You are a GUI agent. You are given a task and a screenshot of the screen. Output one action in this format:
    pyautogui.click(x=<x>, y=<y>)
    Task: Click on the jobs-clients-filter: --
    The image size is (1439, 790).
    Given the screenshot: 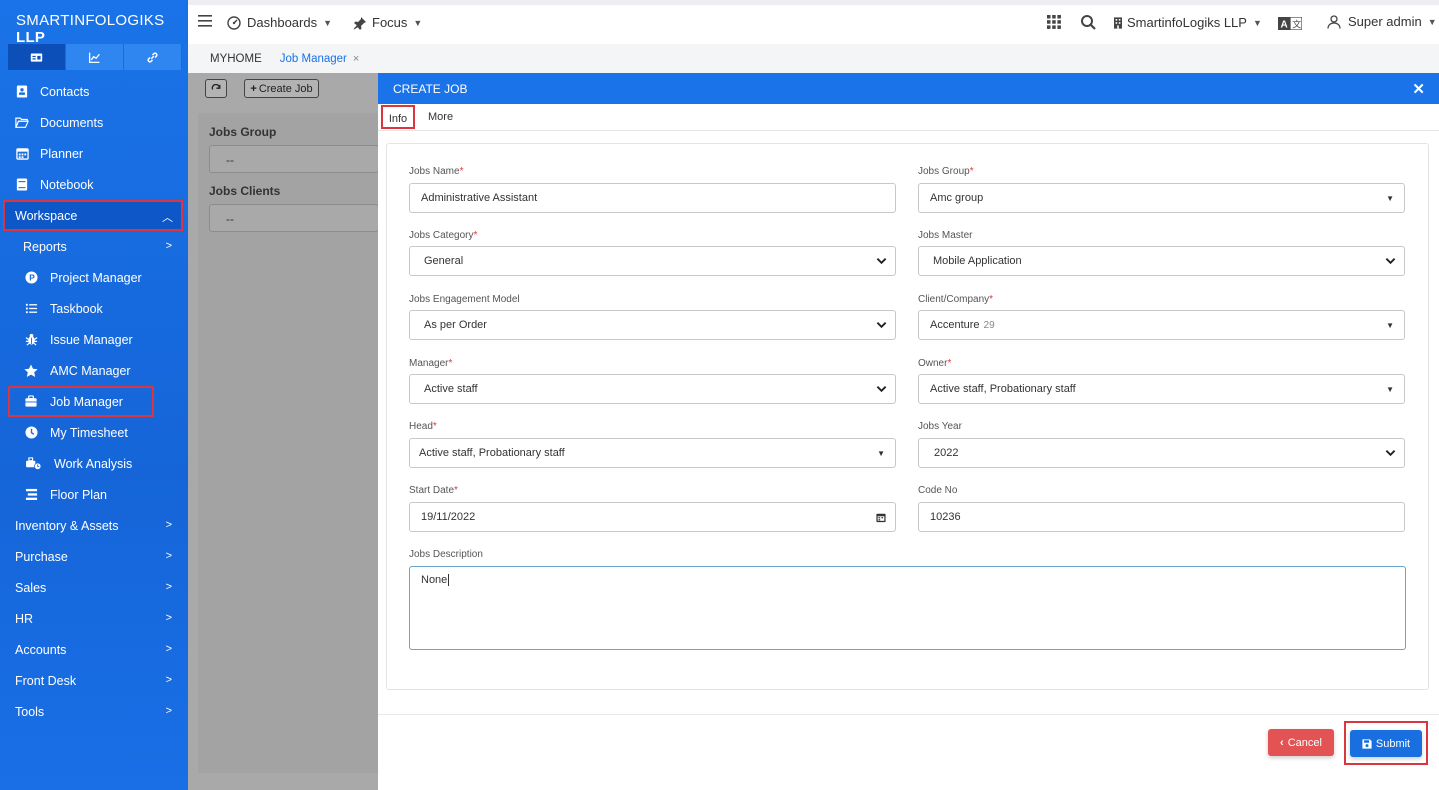 What is the action you would take?
    pyautogui.click(x=294, y=218)
    